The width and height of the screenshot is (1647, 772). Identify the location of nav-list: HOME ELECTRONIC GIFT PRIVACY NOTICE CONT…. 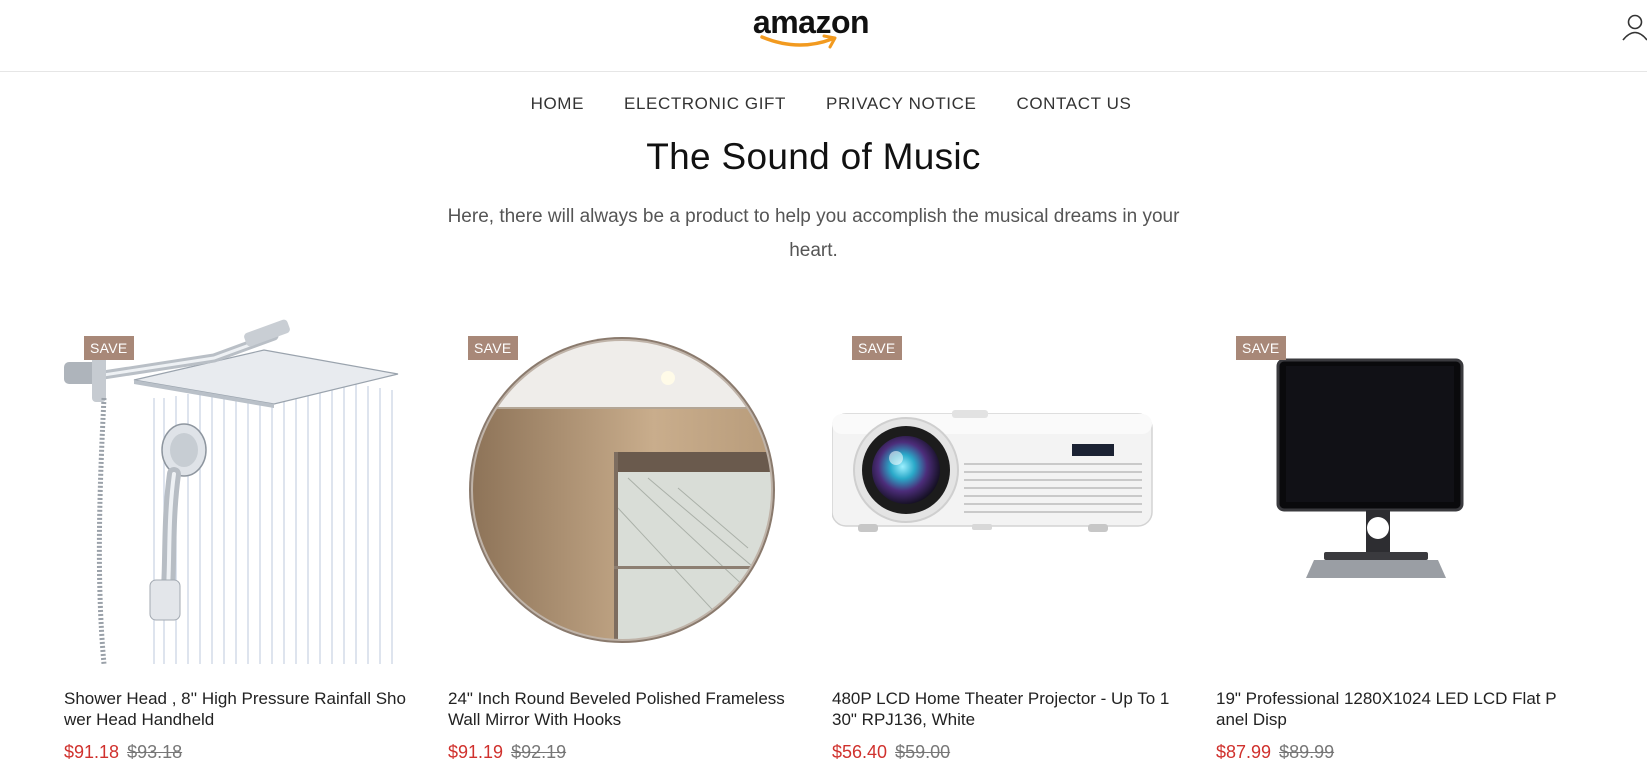
(823, 93).